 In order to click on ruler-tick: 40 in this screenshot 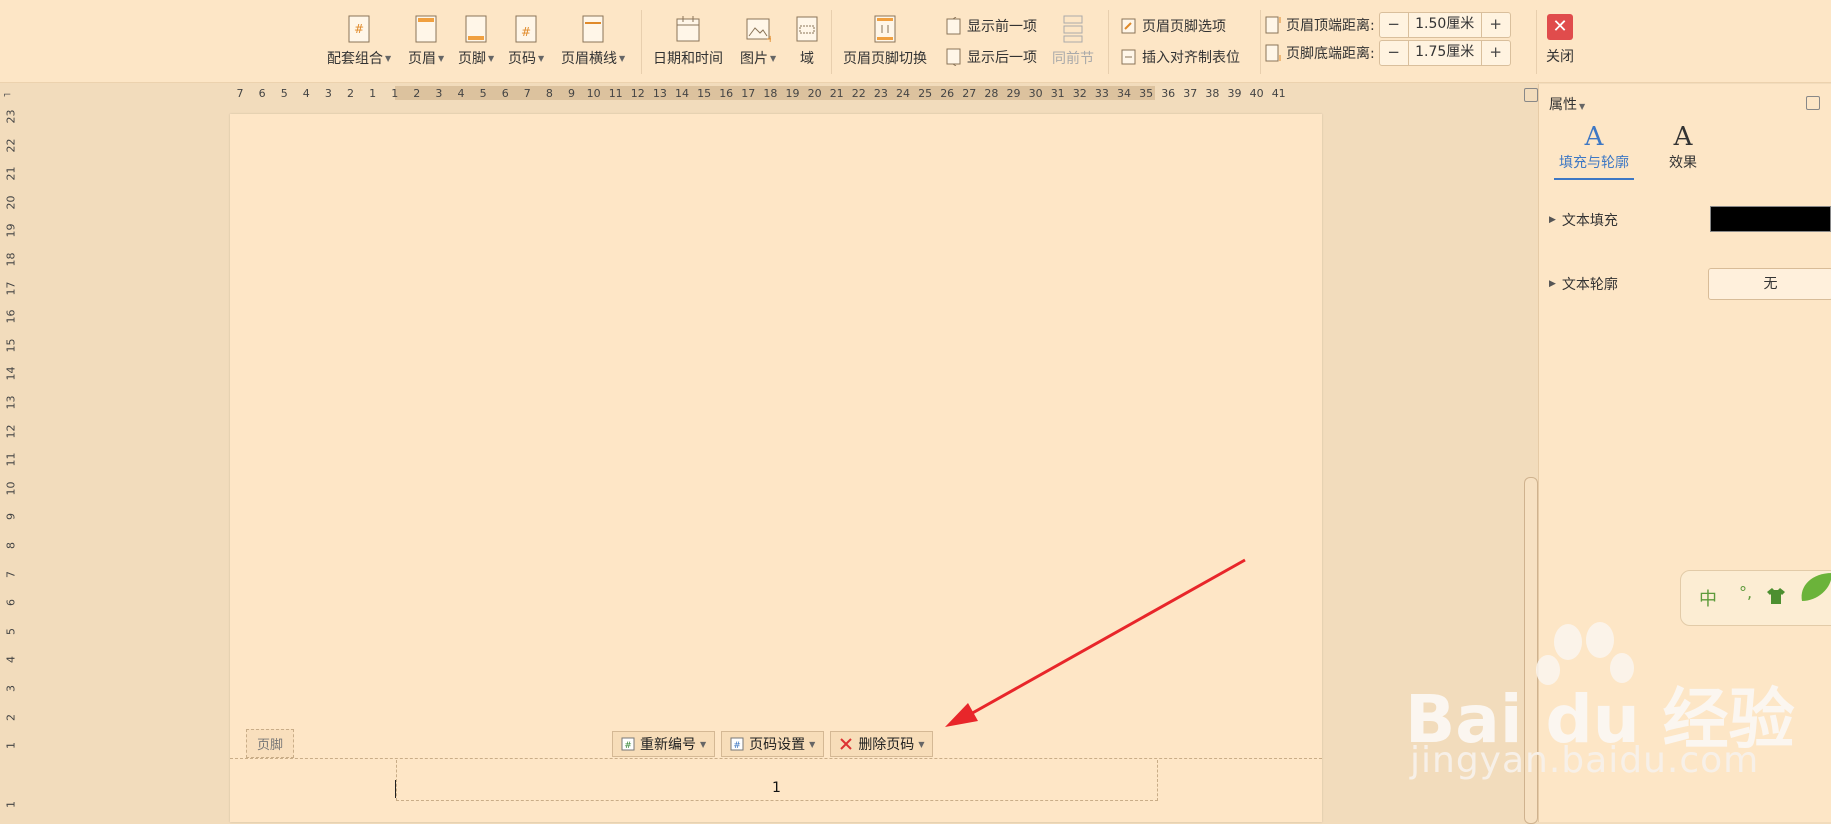, I will do `click(1256, 93)`.